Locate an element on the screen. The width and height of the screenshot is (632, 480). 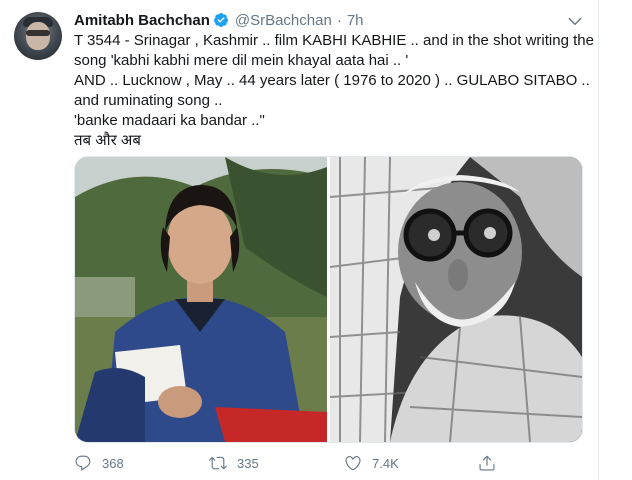
author-handle: @SrBachchan is located at coordinates (283, 20).